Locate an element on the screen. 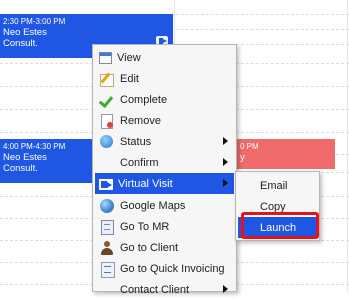 This screenshot has width=349, height=300. menu-item-label: Complete is located at coordinates (144, 99).